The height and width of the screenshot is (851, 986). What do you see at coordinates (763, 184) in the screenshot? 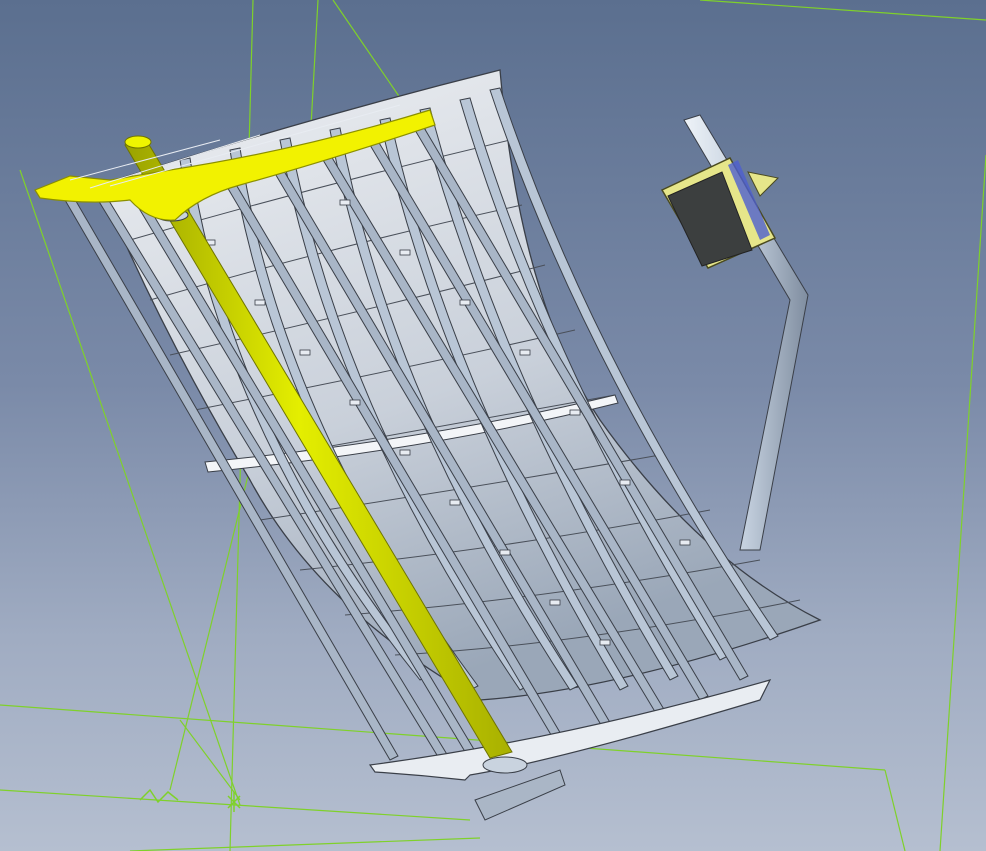
I see `receiver-mount-arrow` at bounding box center [763, 184].